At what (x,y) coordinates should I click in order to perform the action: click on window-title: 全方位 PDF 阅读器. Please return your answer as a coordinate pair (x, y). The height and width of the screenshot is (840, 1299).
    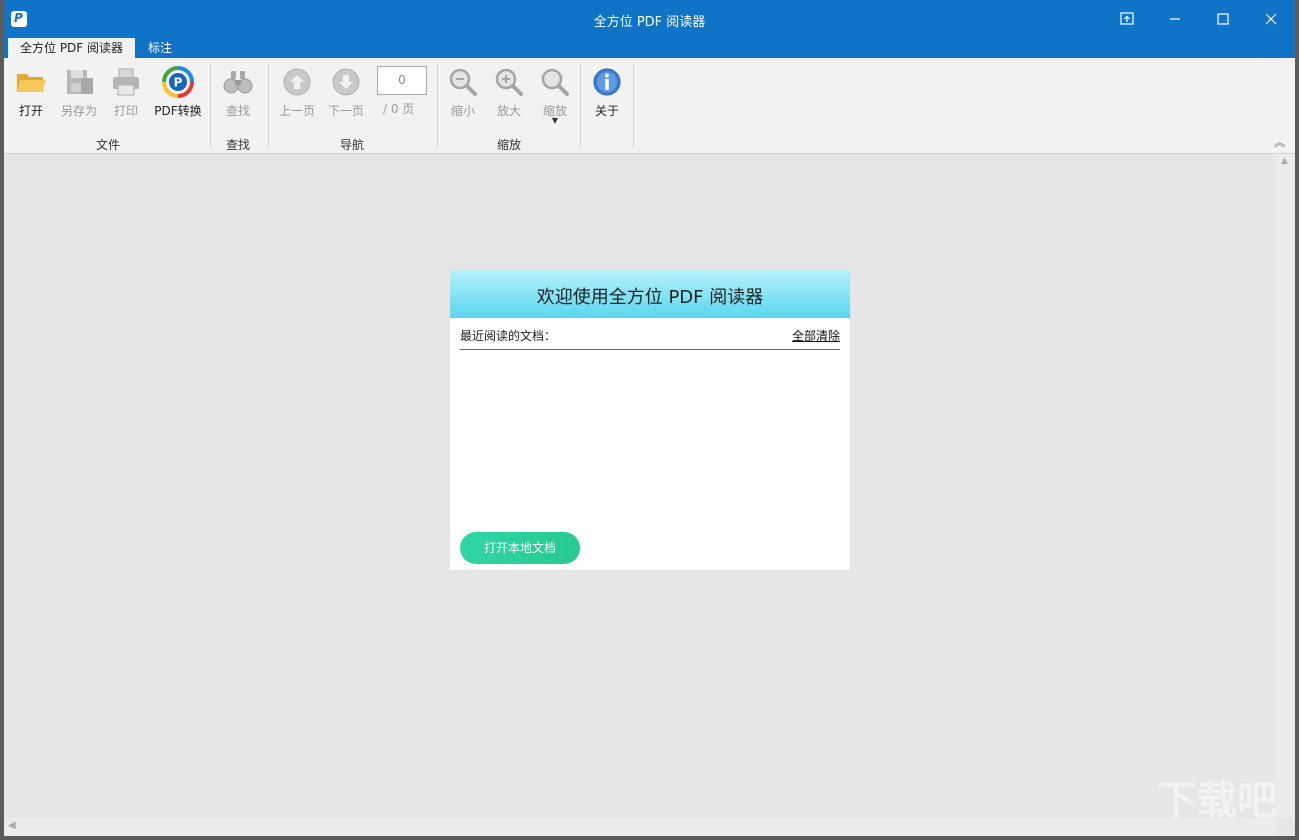
    Looking at the image, I should click on (649, 22).